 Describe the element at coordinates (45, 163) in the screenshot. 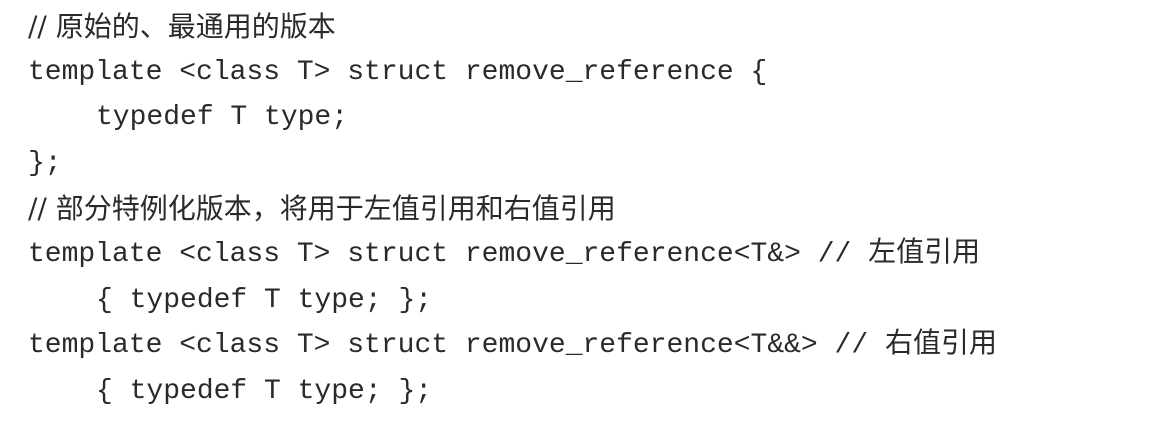

I see `code-line: };` at that location.